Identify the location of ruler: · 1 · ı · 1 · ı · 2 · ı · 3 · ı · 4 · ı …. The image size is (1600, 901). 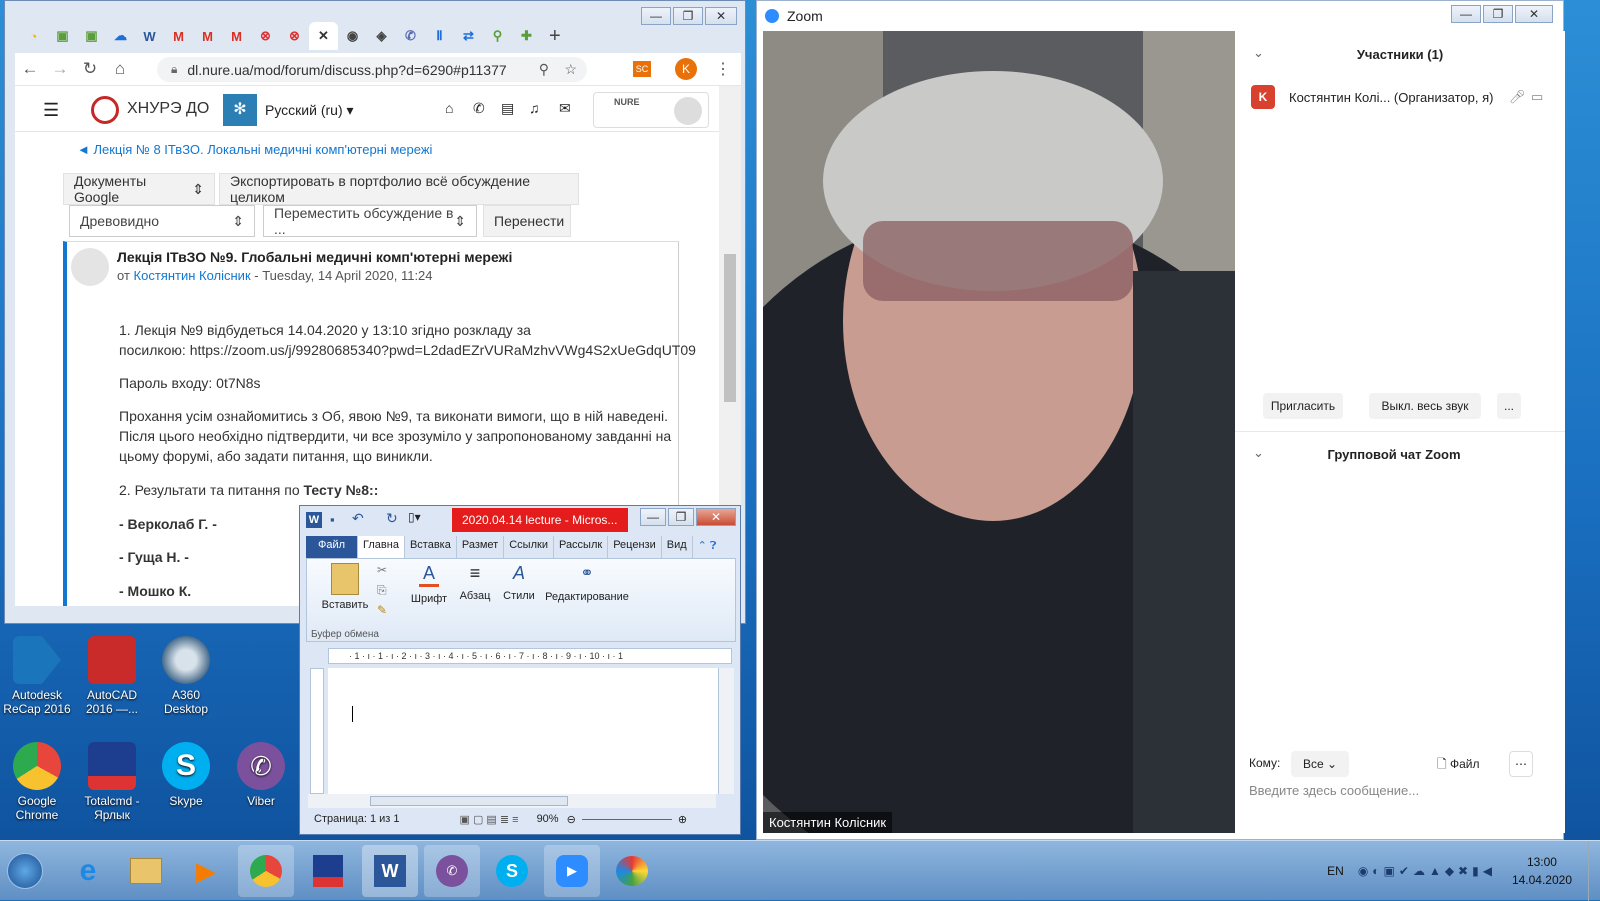
(530, 656).